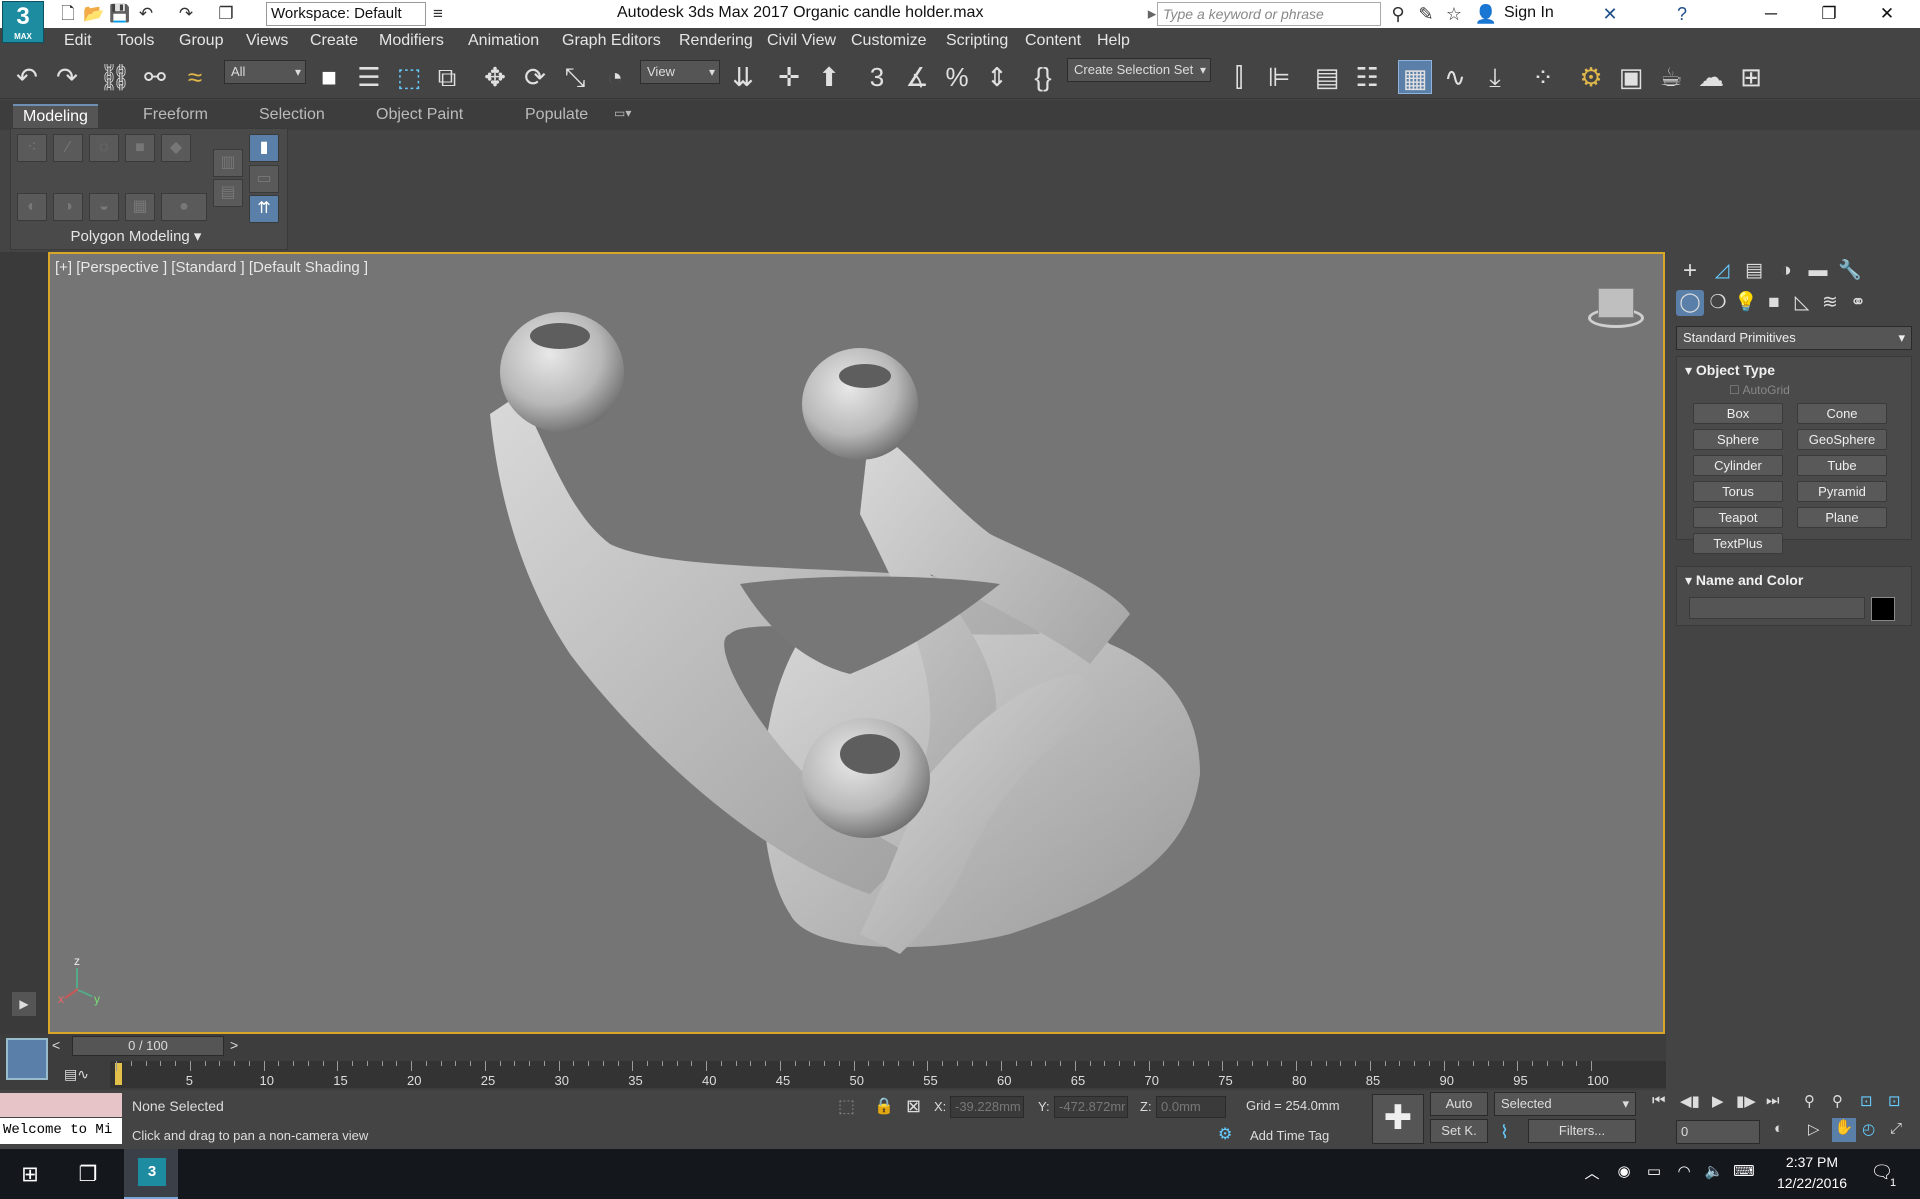  I want to click on undo-icon: ↶, so click(27, 77).